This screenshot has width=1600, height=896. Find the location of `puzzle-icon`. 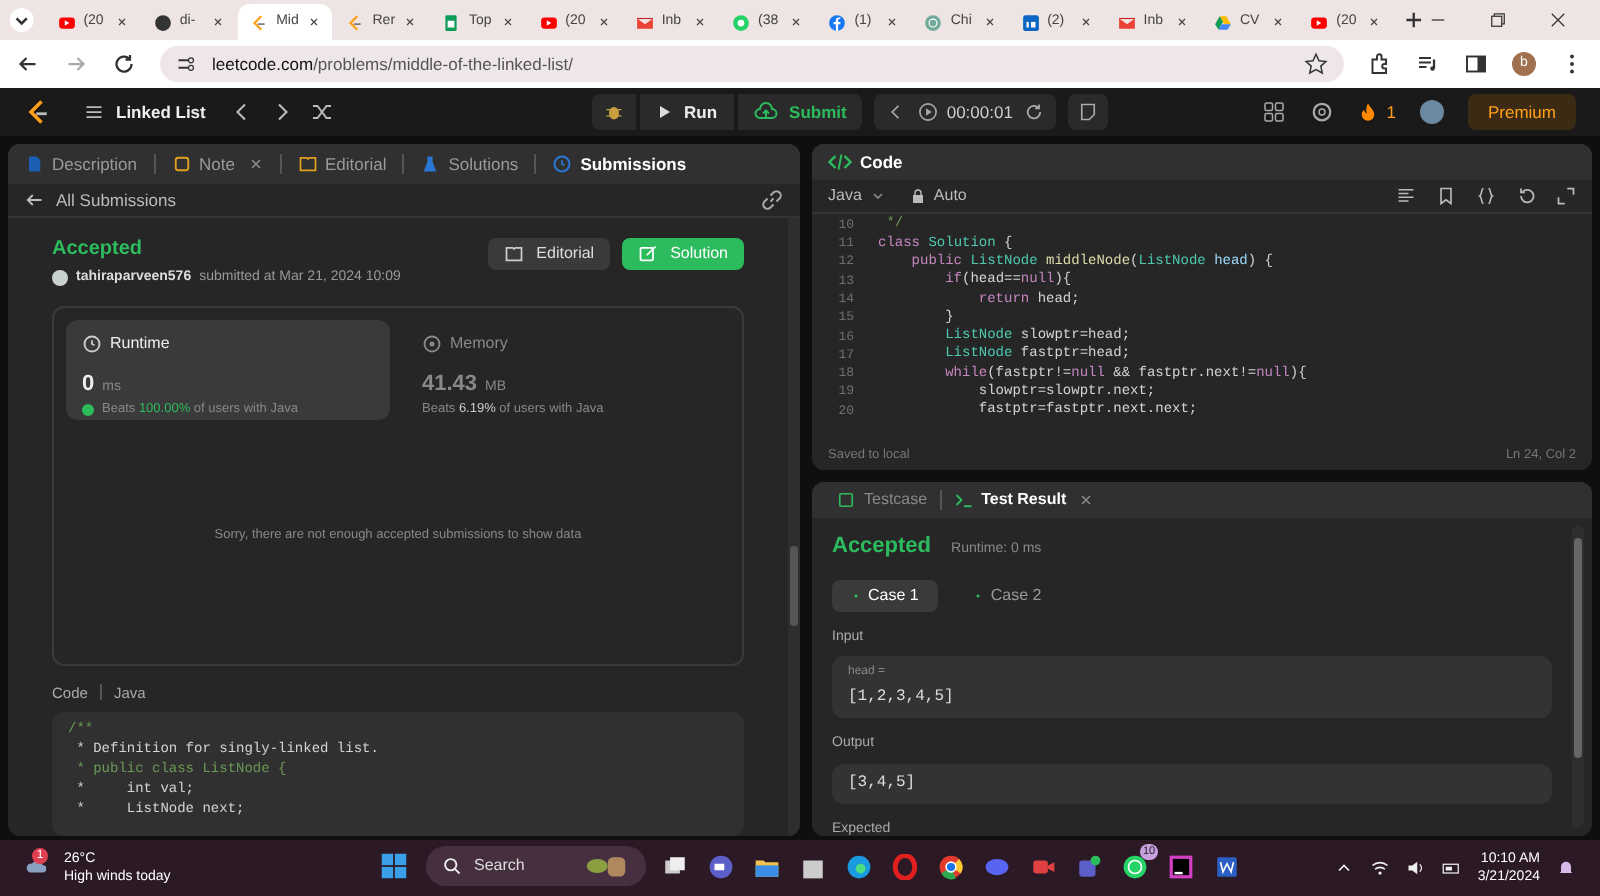

puzzle-icon is located at coordinates (1380, 64).